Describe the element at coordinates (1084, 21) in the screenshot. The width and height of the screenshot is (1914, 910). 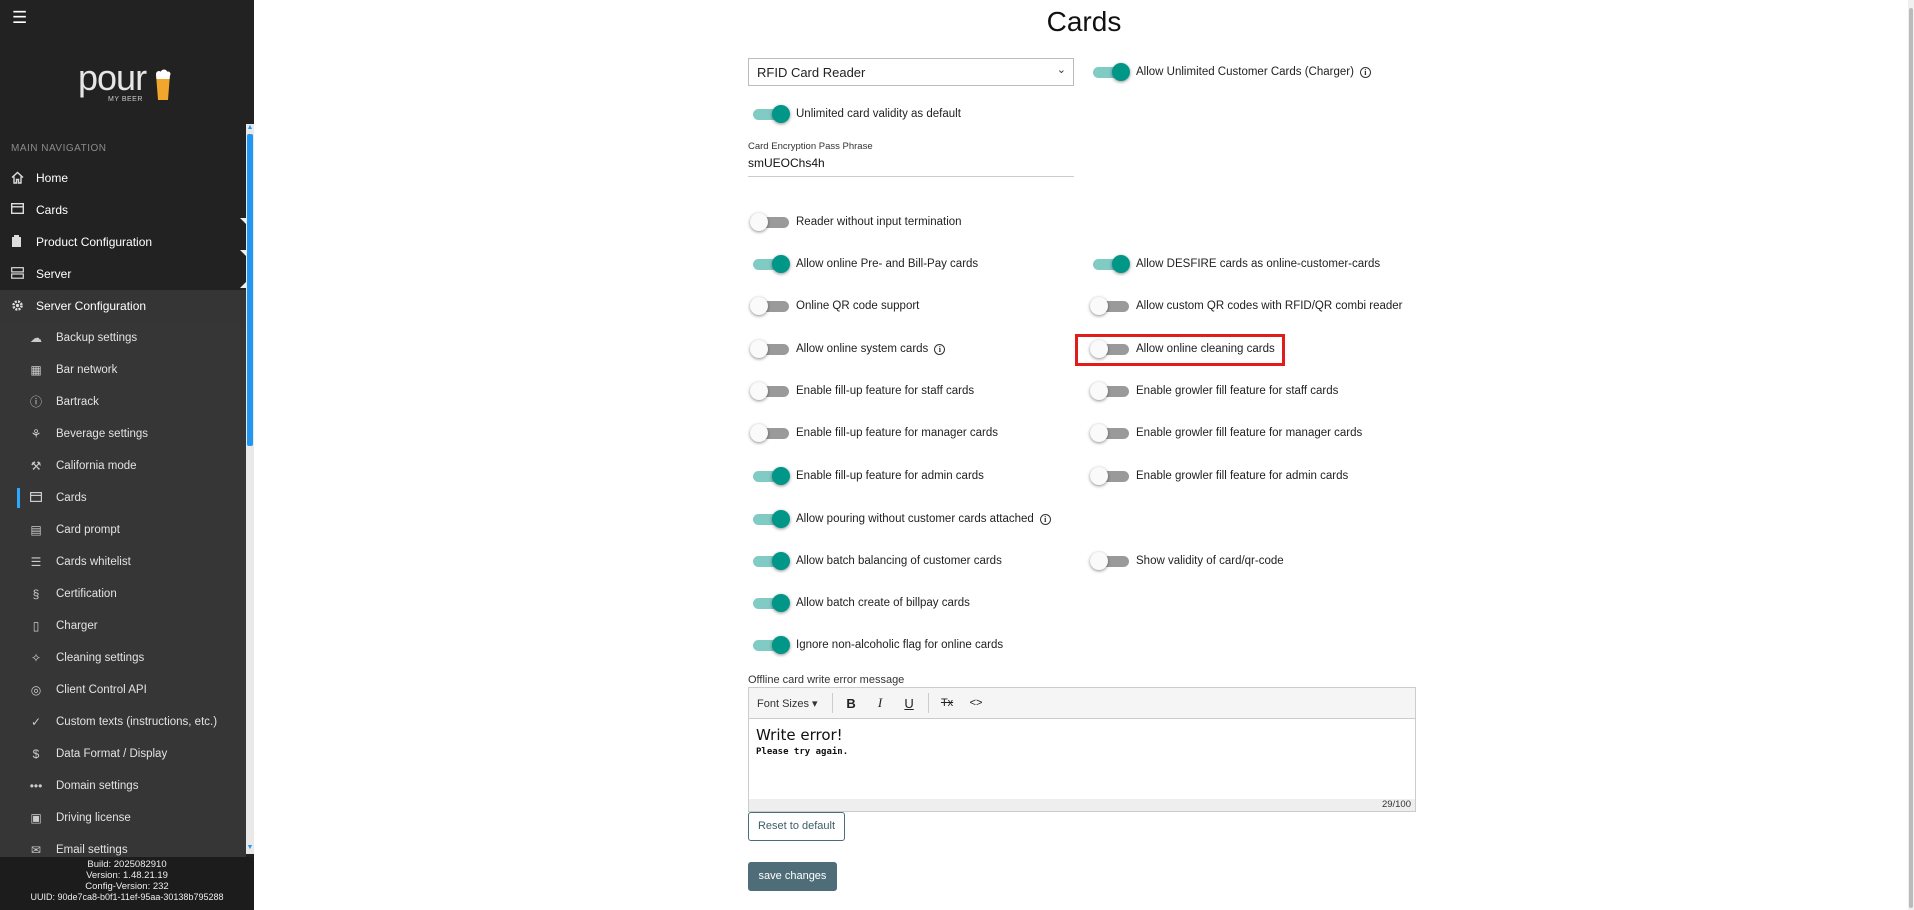
I see `page-title: Cards` at that location.